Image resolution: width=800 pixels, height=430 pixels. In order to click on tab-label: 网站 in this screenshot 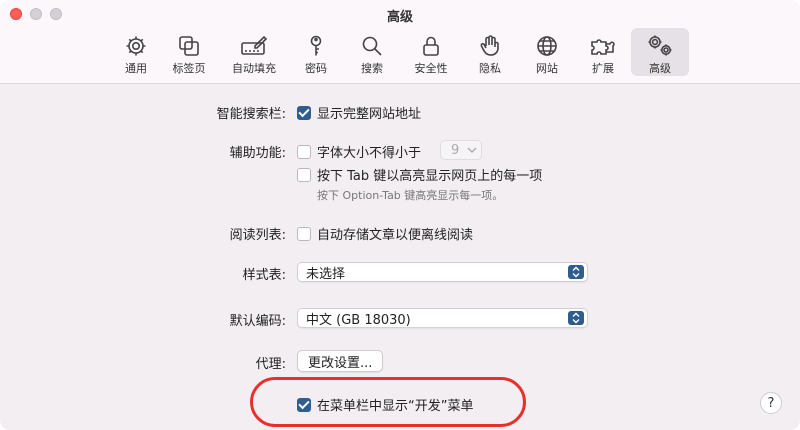, I will do `click(547, 68)`.